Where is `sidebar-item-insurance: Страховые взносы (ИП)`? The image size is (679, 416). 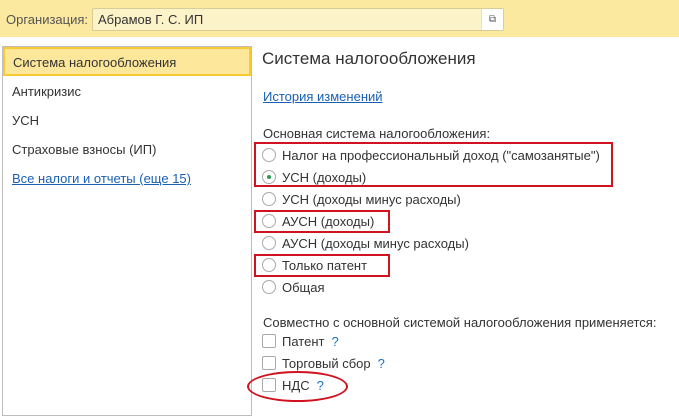
sidebar-item-insurance: Страховые взносы (ИП) is located at coordinates (127, 148).